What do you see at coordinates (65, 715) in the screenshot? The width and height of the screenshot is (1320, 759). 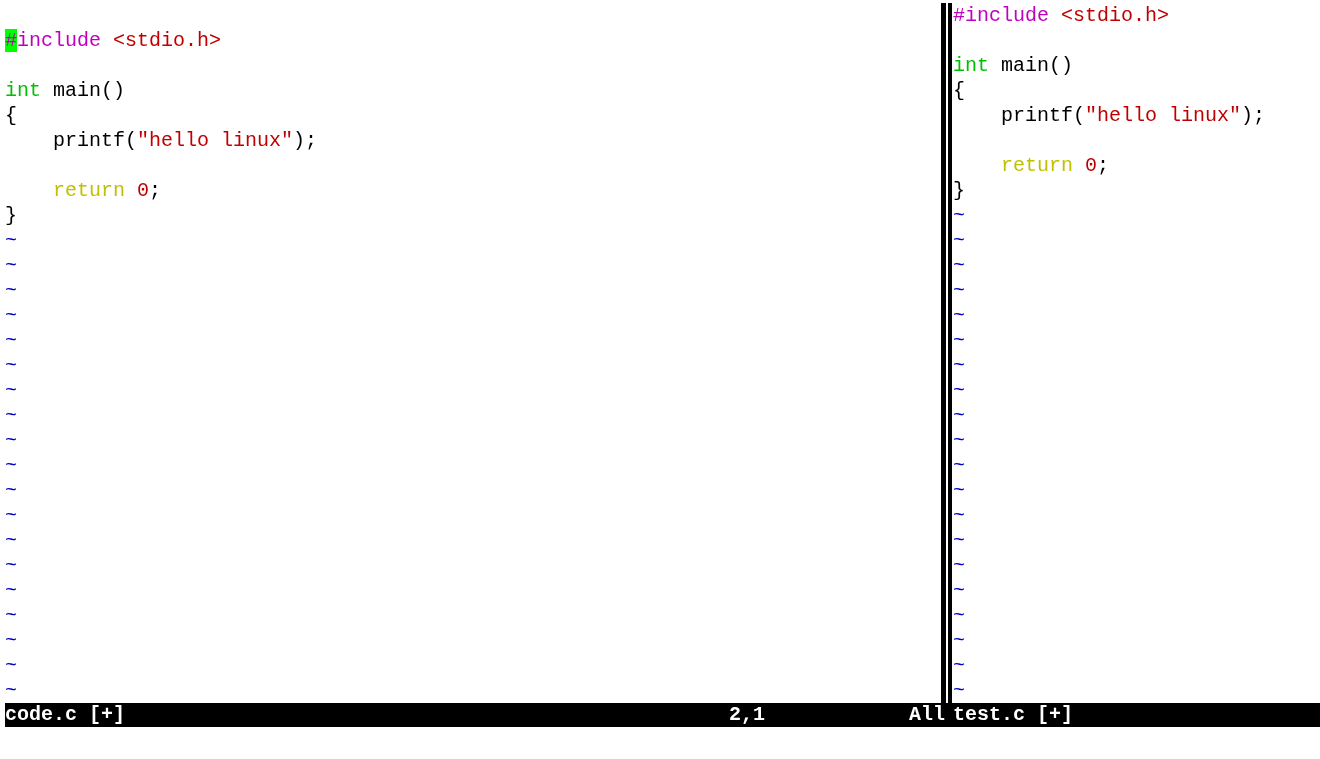 I see `file-name: code.c [+]` at bounding box center [65, 715].